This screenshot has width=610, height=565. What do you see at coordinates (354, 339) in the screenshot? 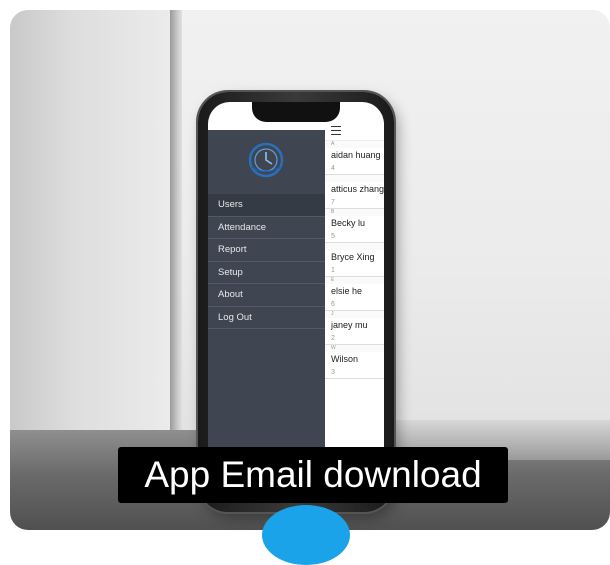
I see `contact-count: 2` at bounding box center [354, 339].